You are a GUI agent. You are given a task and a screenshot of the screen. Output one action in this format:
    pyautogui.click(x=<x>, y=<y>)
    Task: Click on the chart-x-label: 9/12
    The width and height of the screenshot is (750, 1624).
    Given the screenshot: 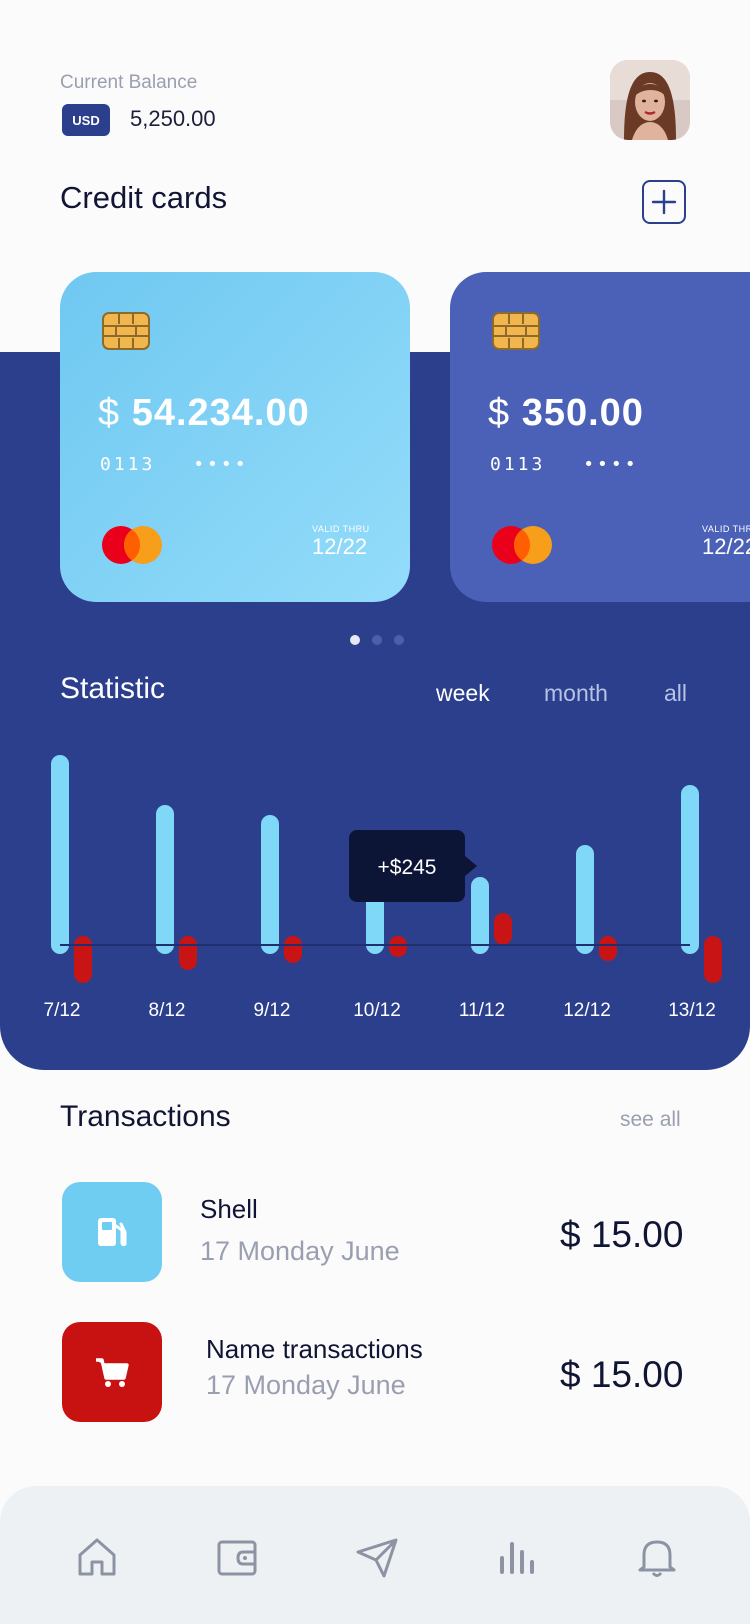 What is the action you would take?
    pyautogui.click(x=272, y=1010)
    